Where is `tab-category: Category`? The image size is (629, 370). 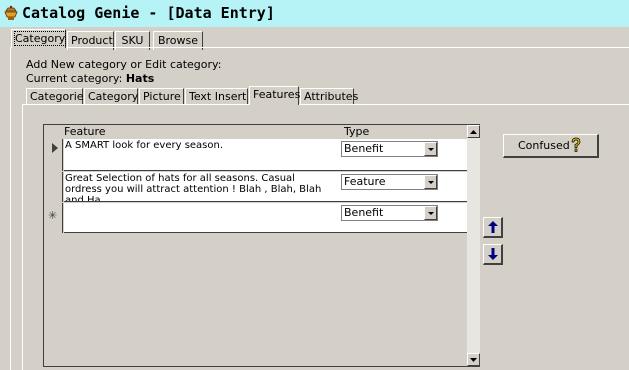
tab-category: Category is located at coordinates (39, 38).